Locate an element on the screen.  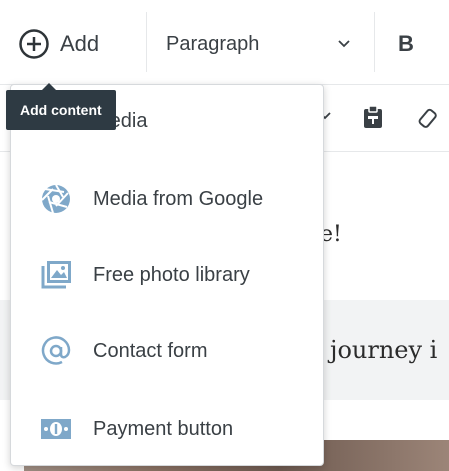
menu-item-label: Contact form is located at coordinates (150, 350).